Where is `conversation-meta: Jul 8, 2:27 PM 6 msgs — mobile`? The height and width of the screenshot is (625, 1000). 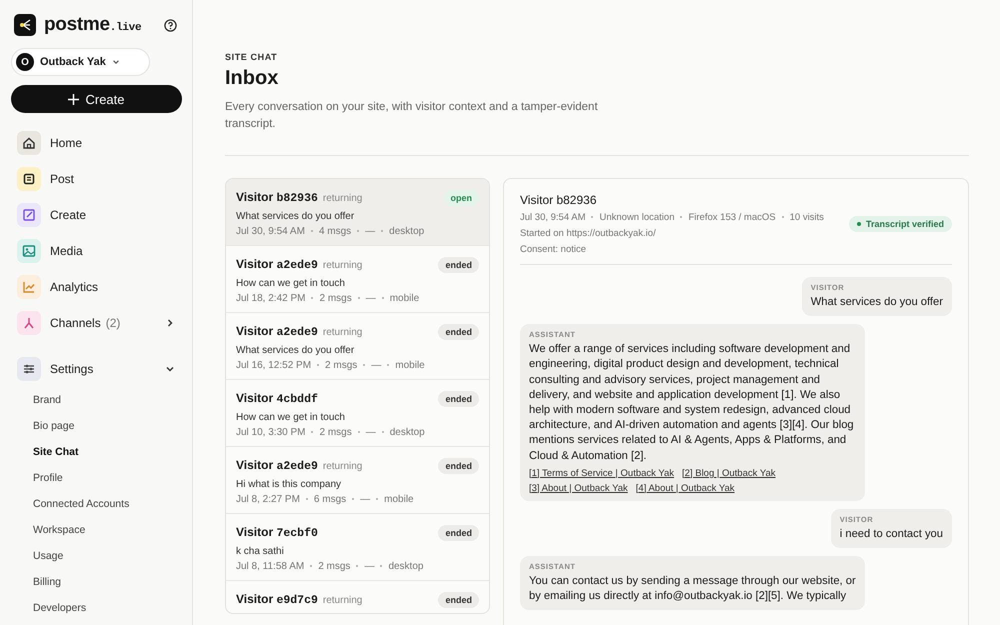 conversation-meta: Jul 8, 2:27 PM 6 msgs — mobile is located at coordinates (325, 499).